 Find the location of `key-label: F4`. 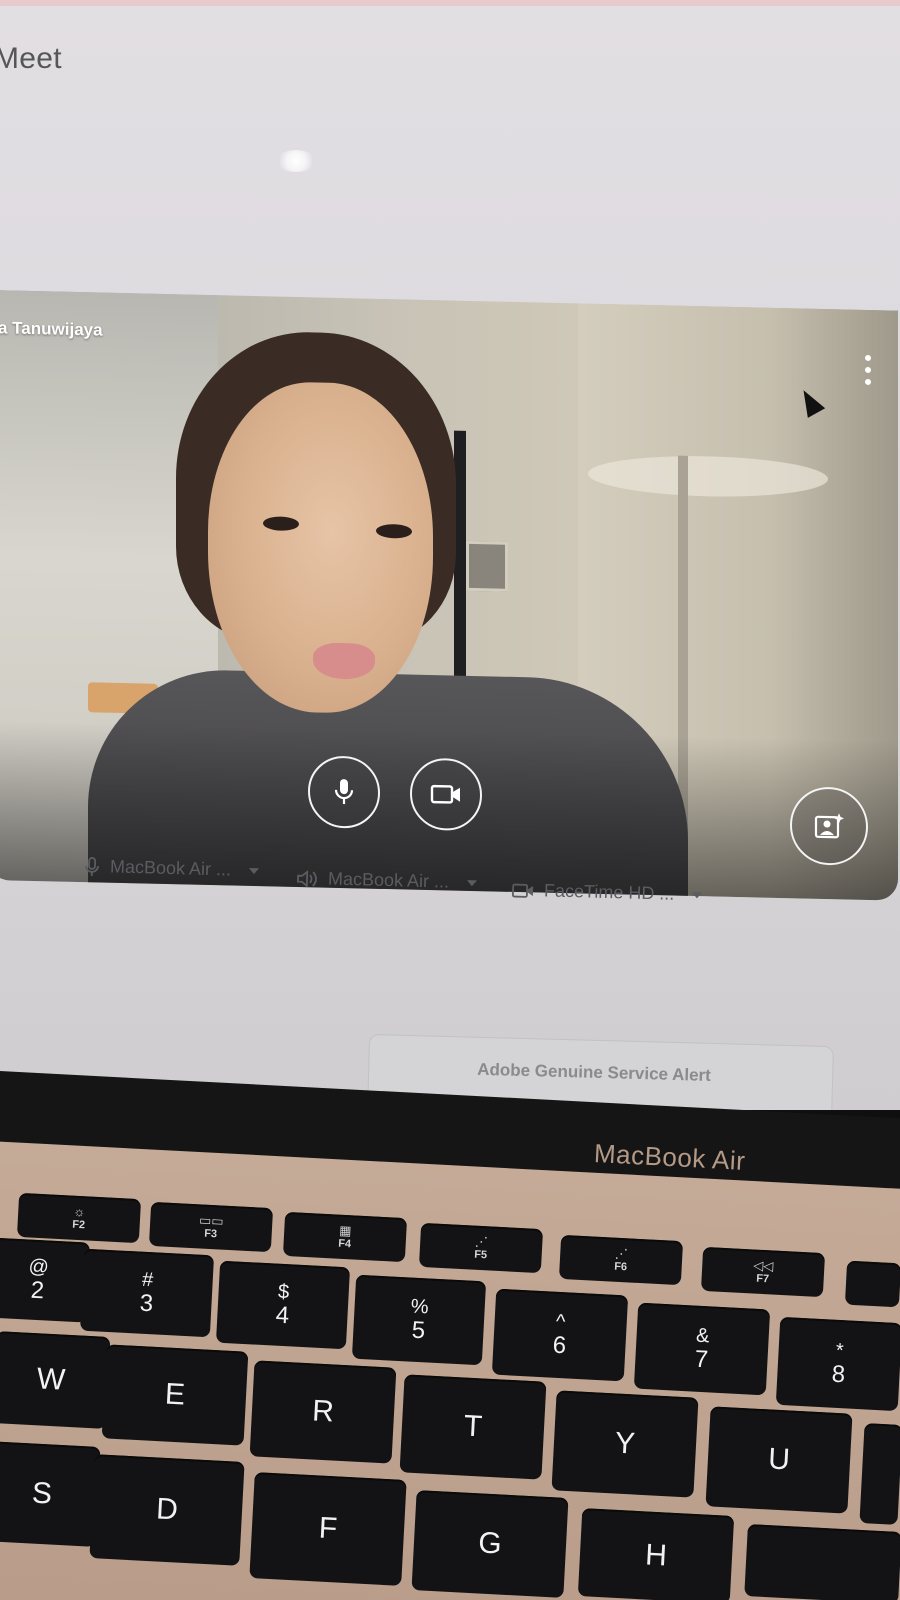

key-label: F4 is located at coordinates (344, 1244).